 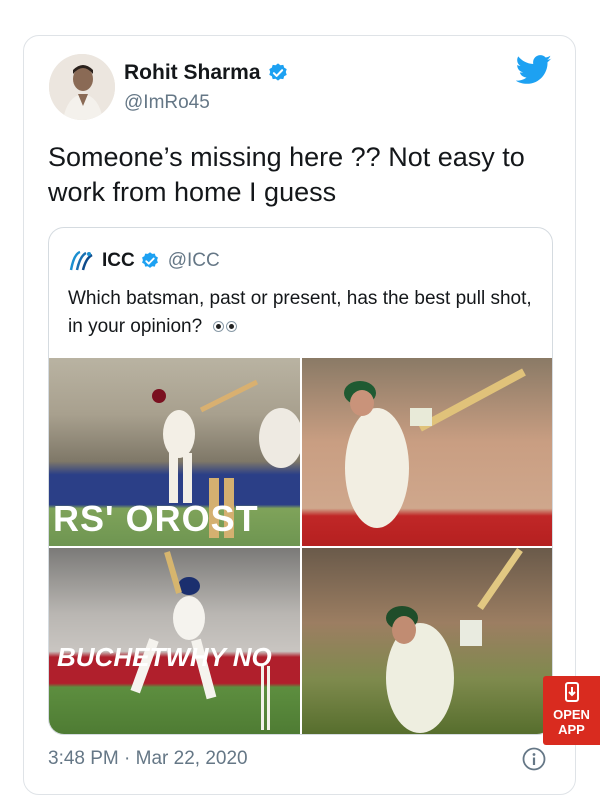 What do you see at coordinates (167, 103) in the screenshot?
I see `author-handle: @ImRo45` at bounding box center [167, 103].